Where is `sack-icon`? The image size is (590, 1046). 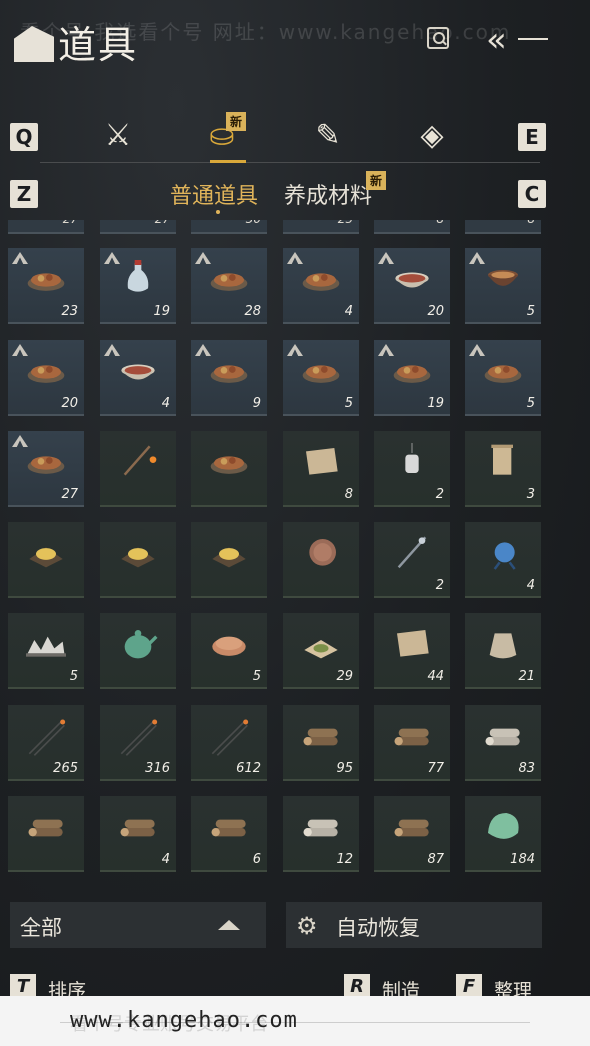
sack-icon is located at coordinates (503, 645).